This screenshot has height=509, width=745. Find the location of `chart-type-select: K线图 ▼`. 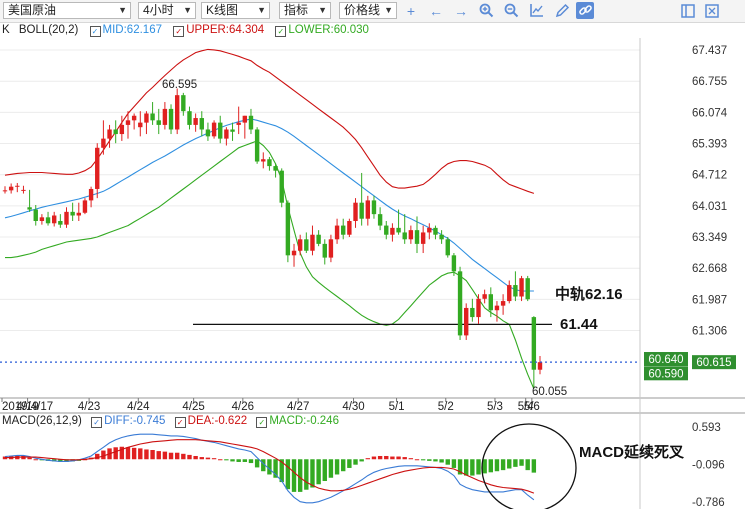

chart-type-select: K线图 ▼ is located at coordinates (235, 10).